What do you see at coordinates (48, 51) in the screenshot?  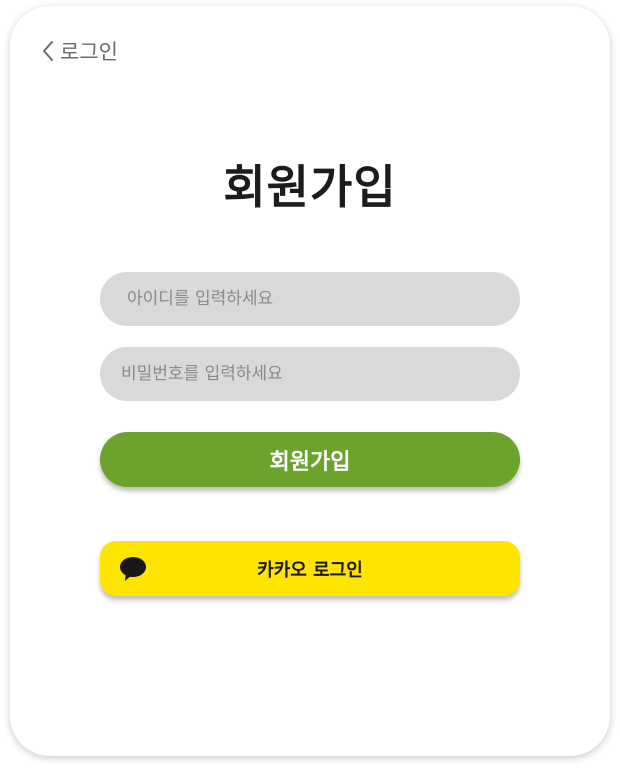 I see `chevron-left-icon` at bounding box center [48, 51].